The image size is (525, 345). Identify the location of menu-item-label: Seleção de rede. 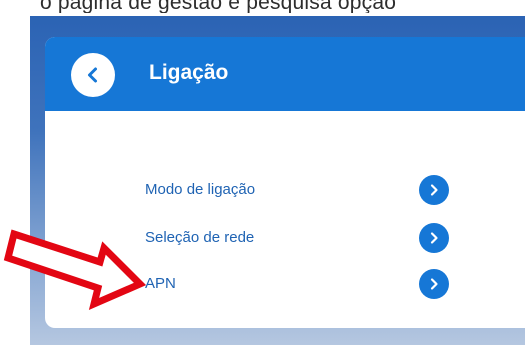
(199, 237).